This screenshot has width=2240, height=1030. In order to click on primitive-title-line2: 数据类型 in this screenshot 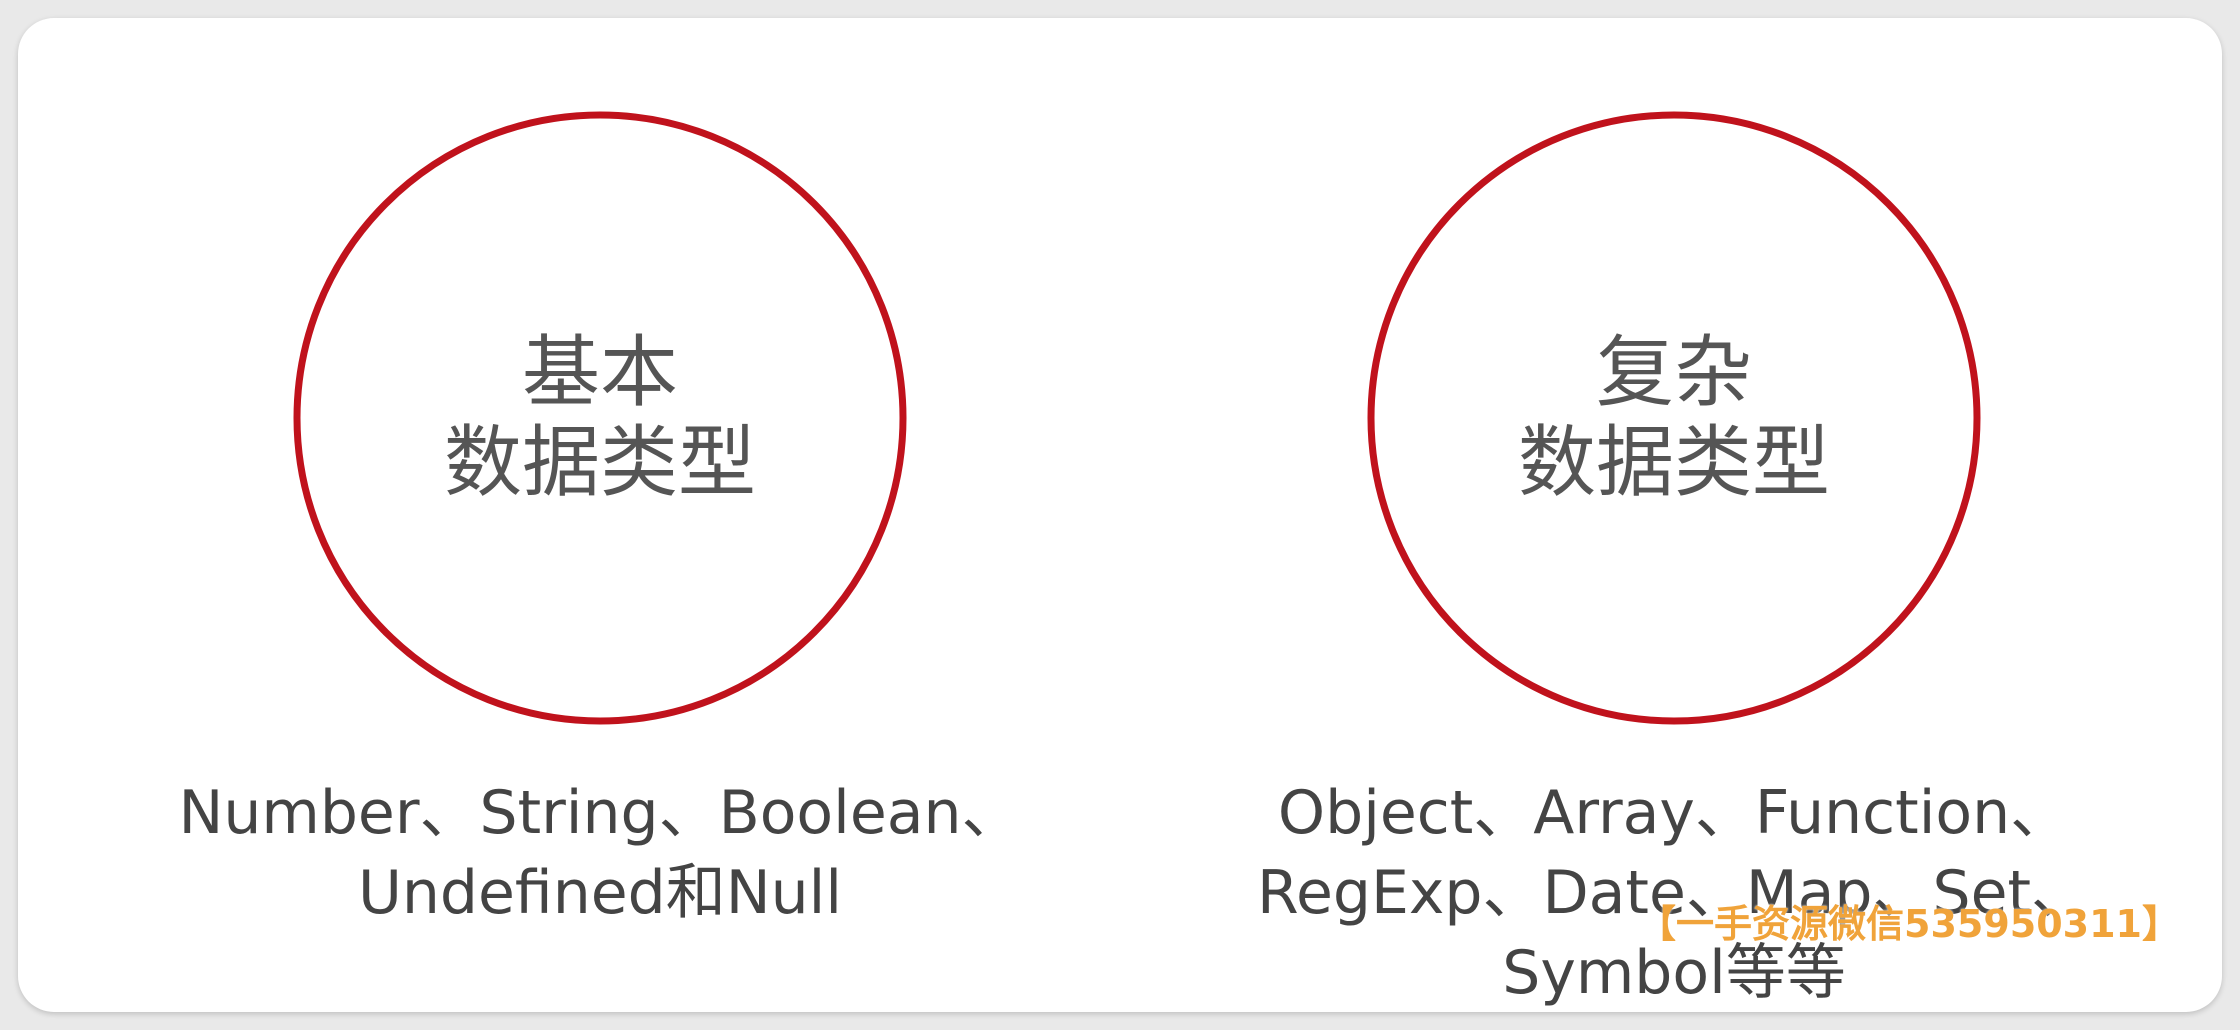, I will do `click(599, 463)`.